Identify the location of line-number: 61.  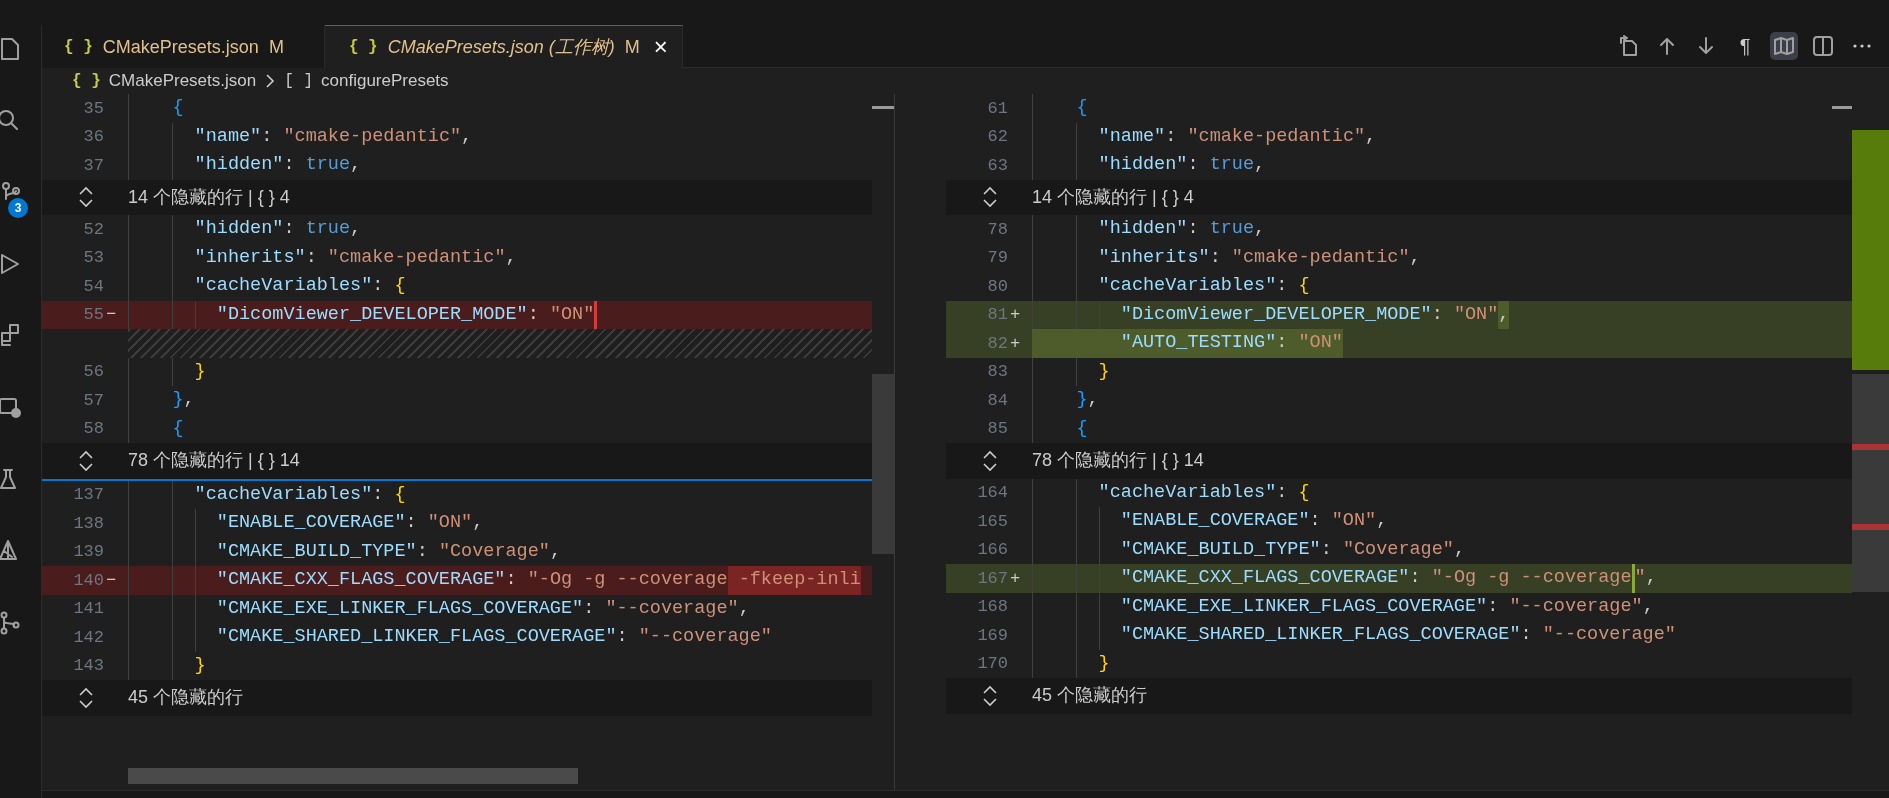
(997, 108).